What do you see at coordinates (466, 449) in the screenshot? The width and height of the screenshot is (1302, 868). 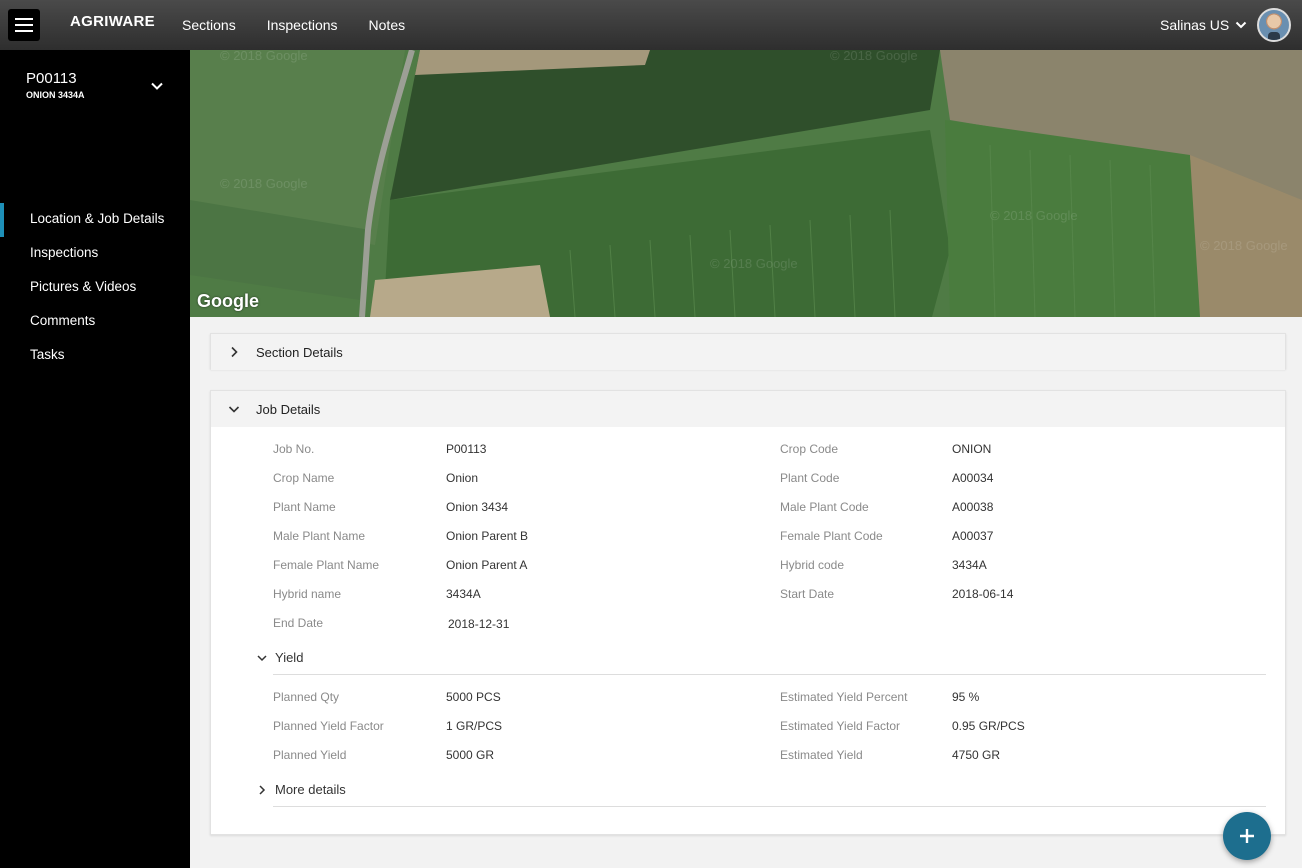 I see `field-value-job-no: P00113` at bounding box center [466, 449].